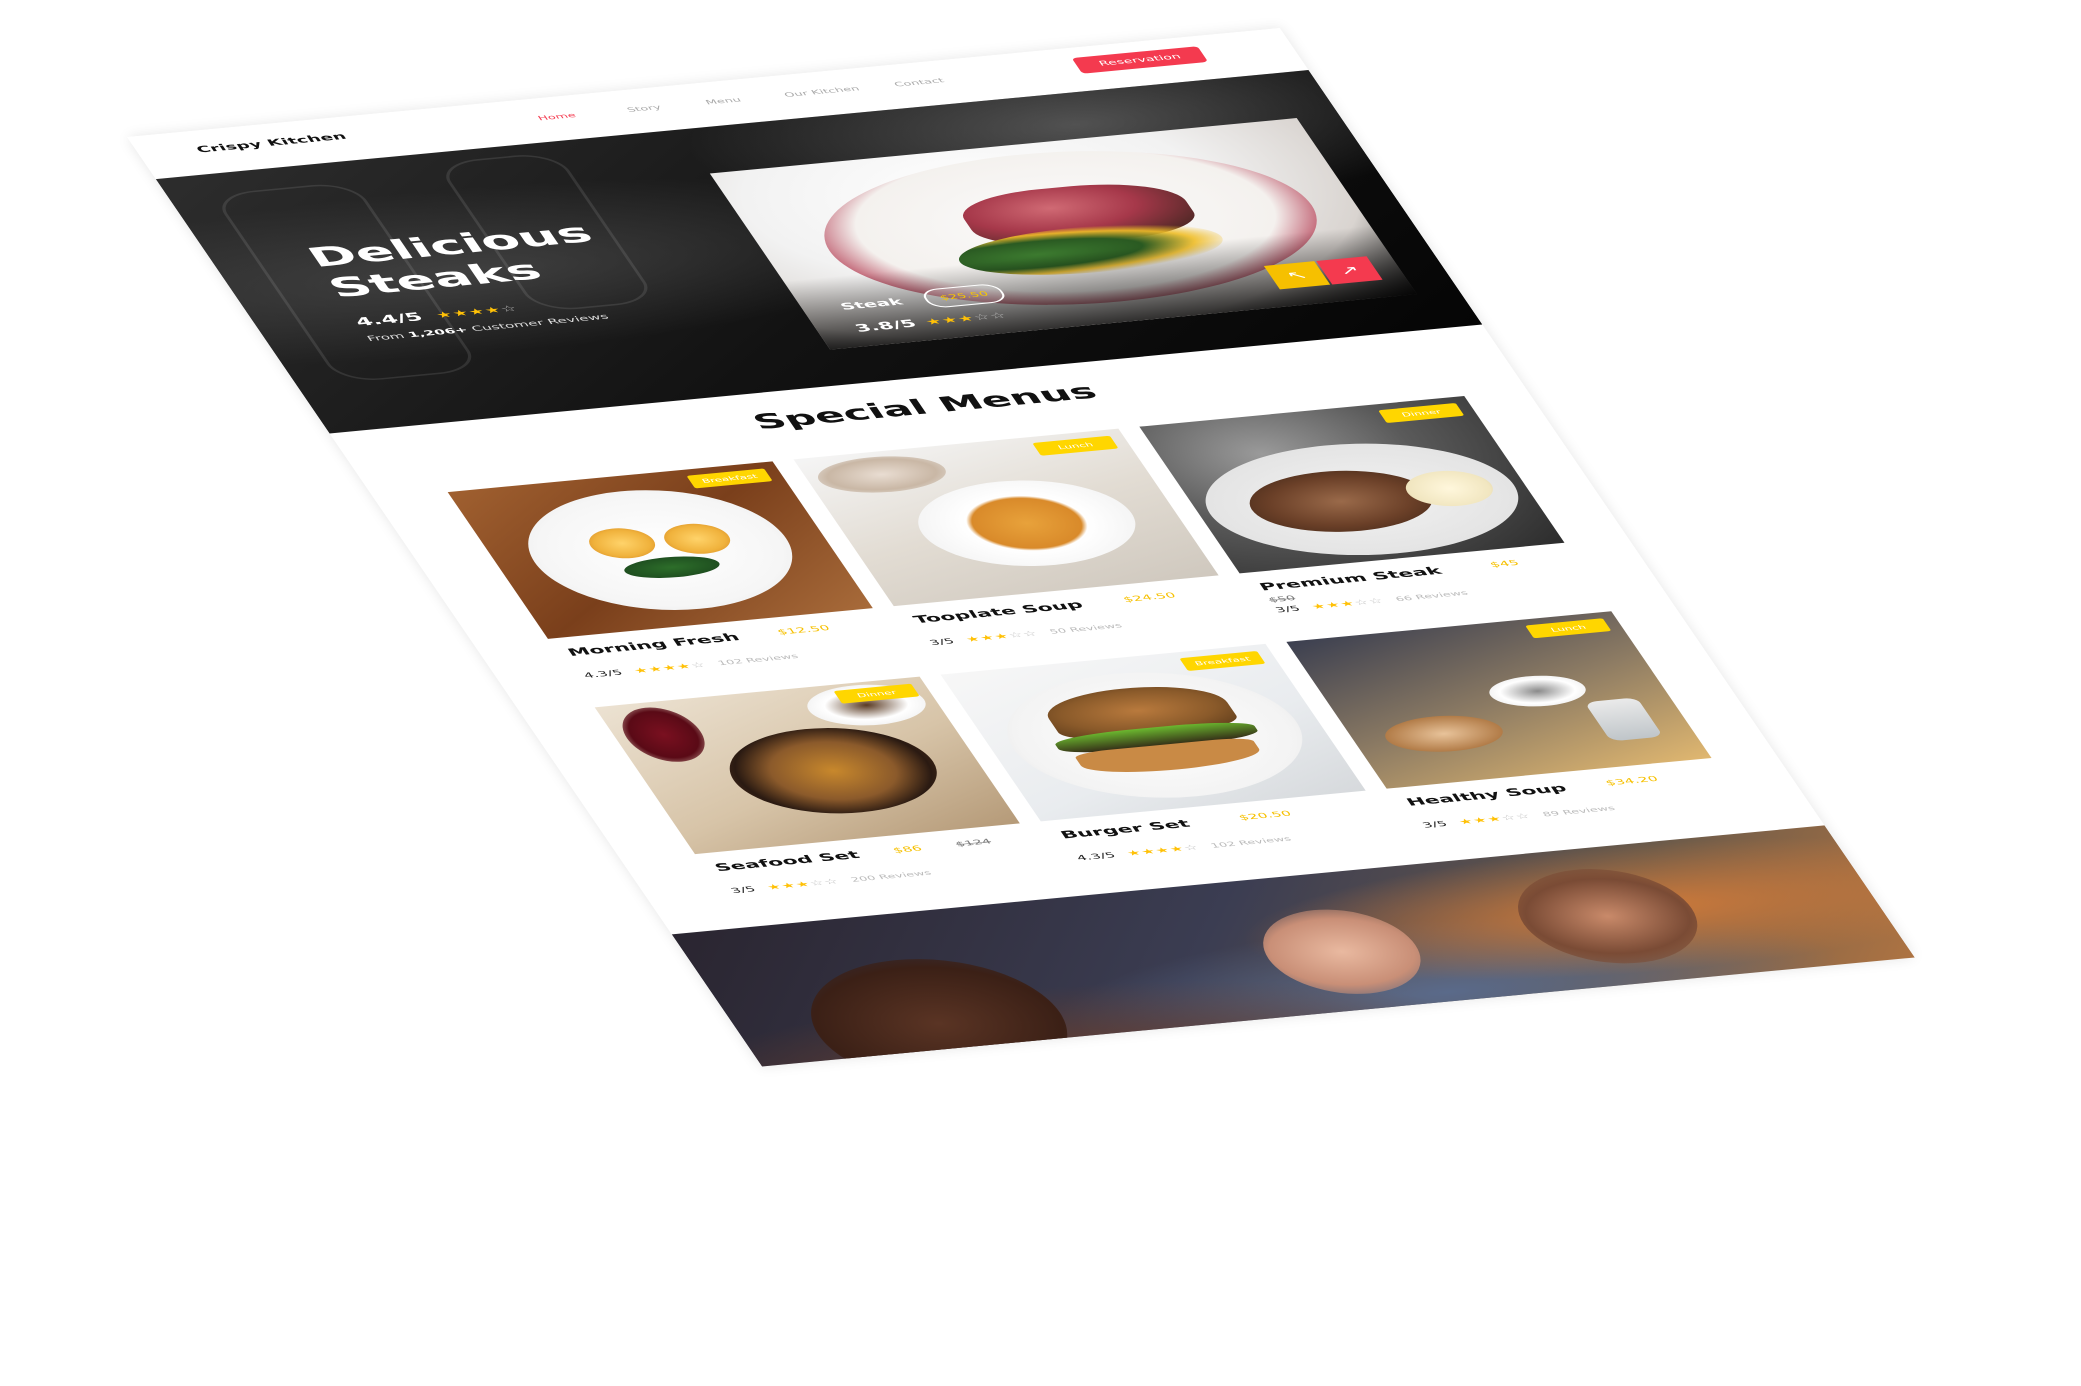 The height and width of the screenshot is (1386, 2081). What do you see at coordinates (787, 861) in the screenshot?
I see `menu-item-name: Seafood Set` at bounding box center [787, 861].